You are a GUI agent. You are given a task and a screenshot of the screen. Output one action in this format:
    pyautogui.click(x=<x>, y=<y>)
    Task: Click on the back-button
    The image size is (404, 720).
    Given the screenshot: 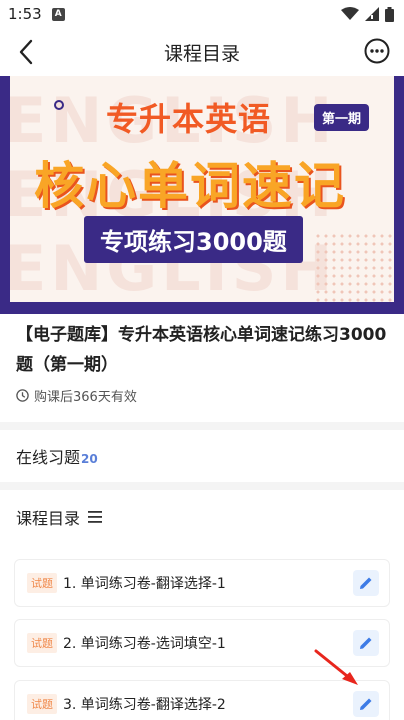 What is the action you would take?
    pyautogui.click(x=26, y=52)
    